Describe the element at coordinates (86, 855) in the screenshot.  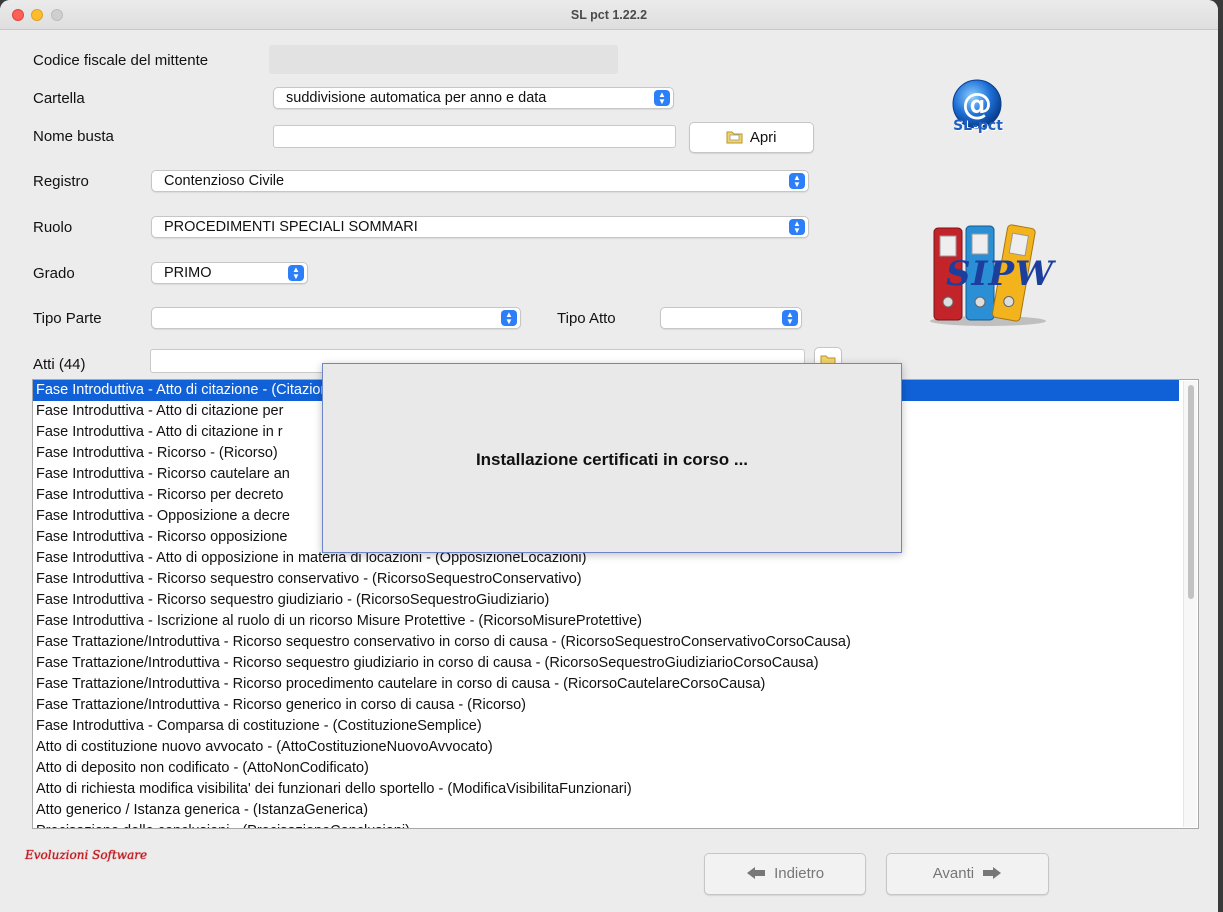
I see `evoluzioni-software-logo: Evoluzioni Software` at that location.